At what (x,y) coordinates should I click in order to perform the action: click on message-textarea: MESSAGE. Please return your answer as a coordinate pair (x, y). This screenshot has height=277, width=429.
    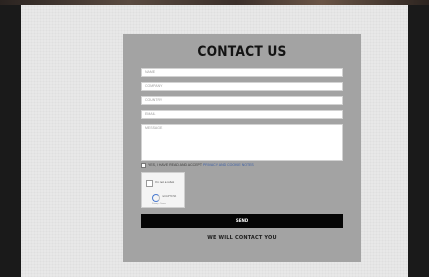
    Looking at the image, I should click on (242, 142).